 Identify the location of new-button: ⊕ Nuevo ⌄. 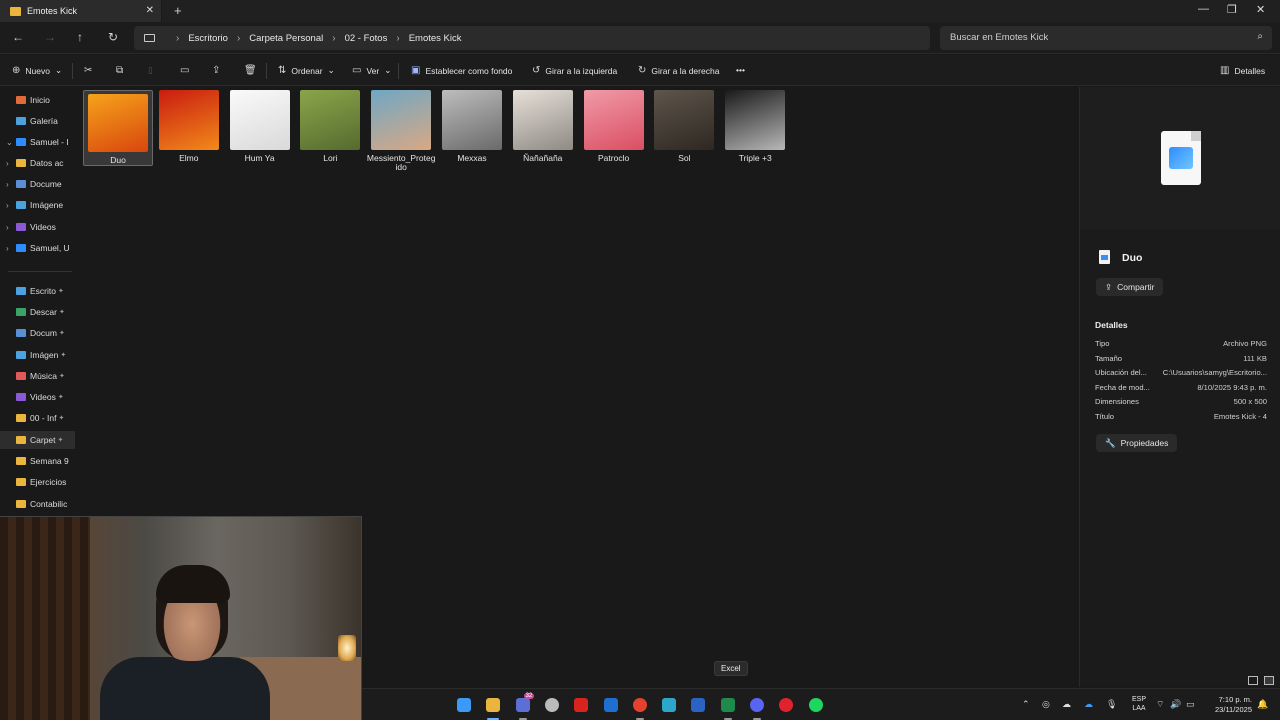
(37, 70).